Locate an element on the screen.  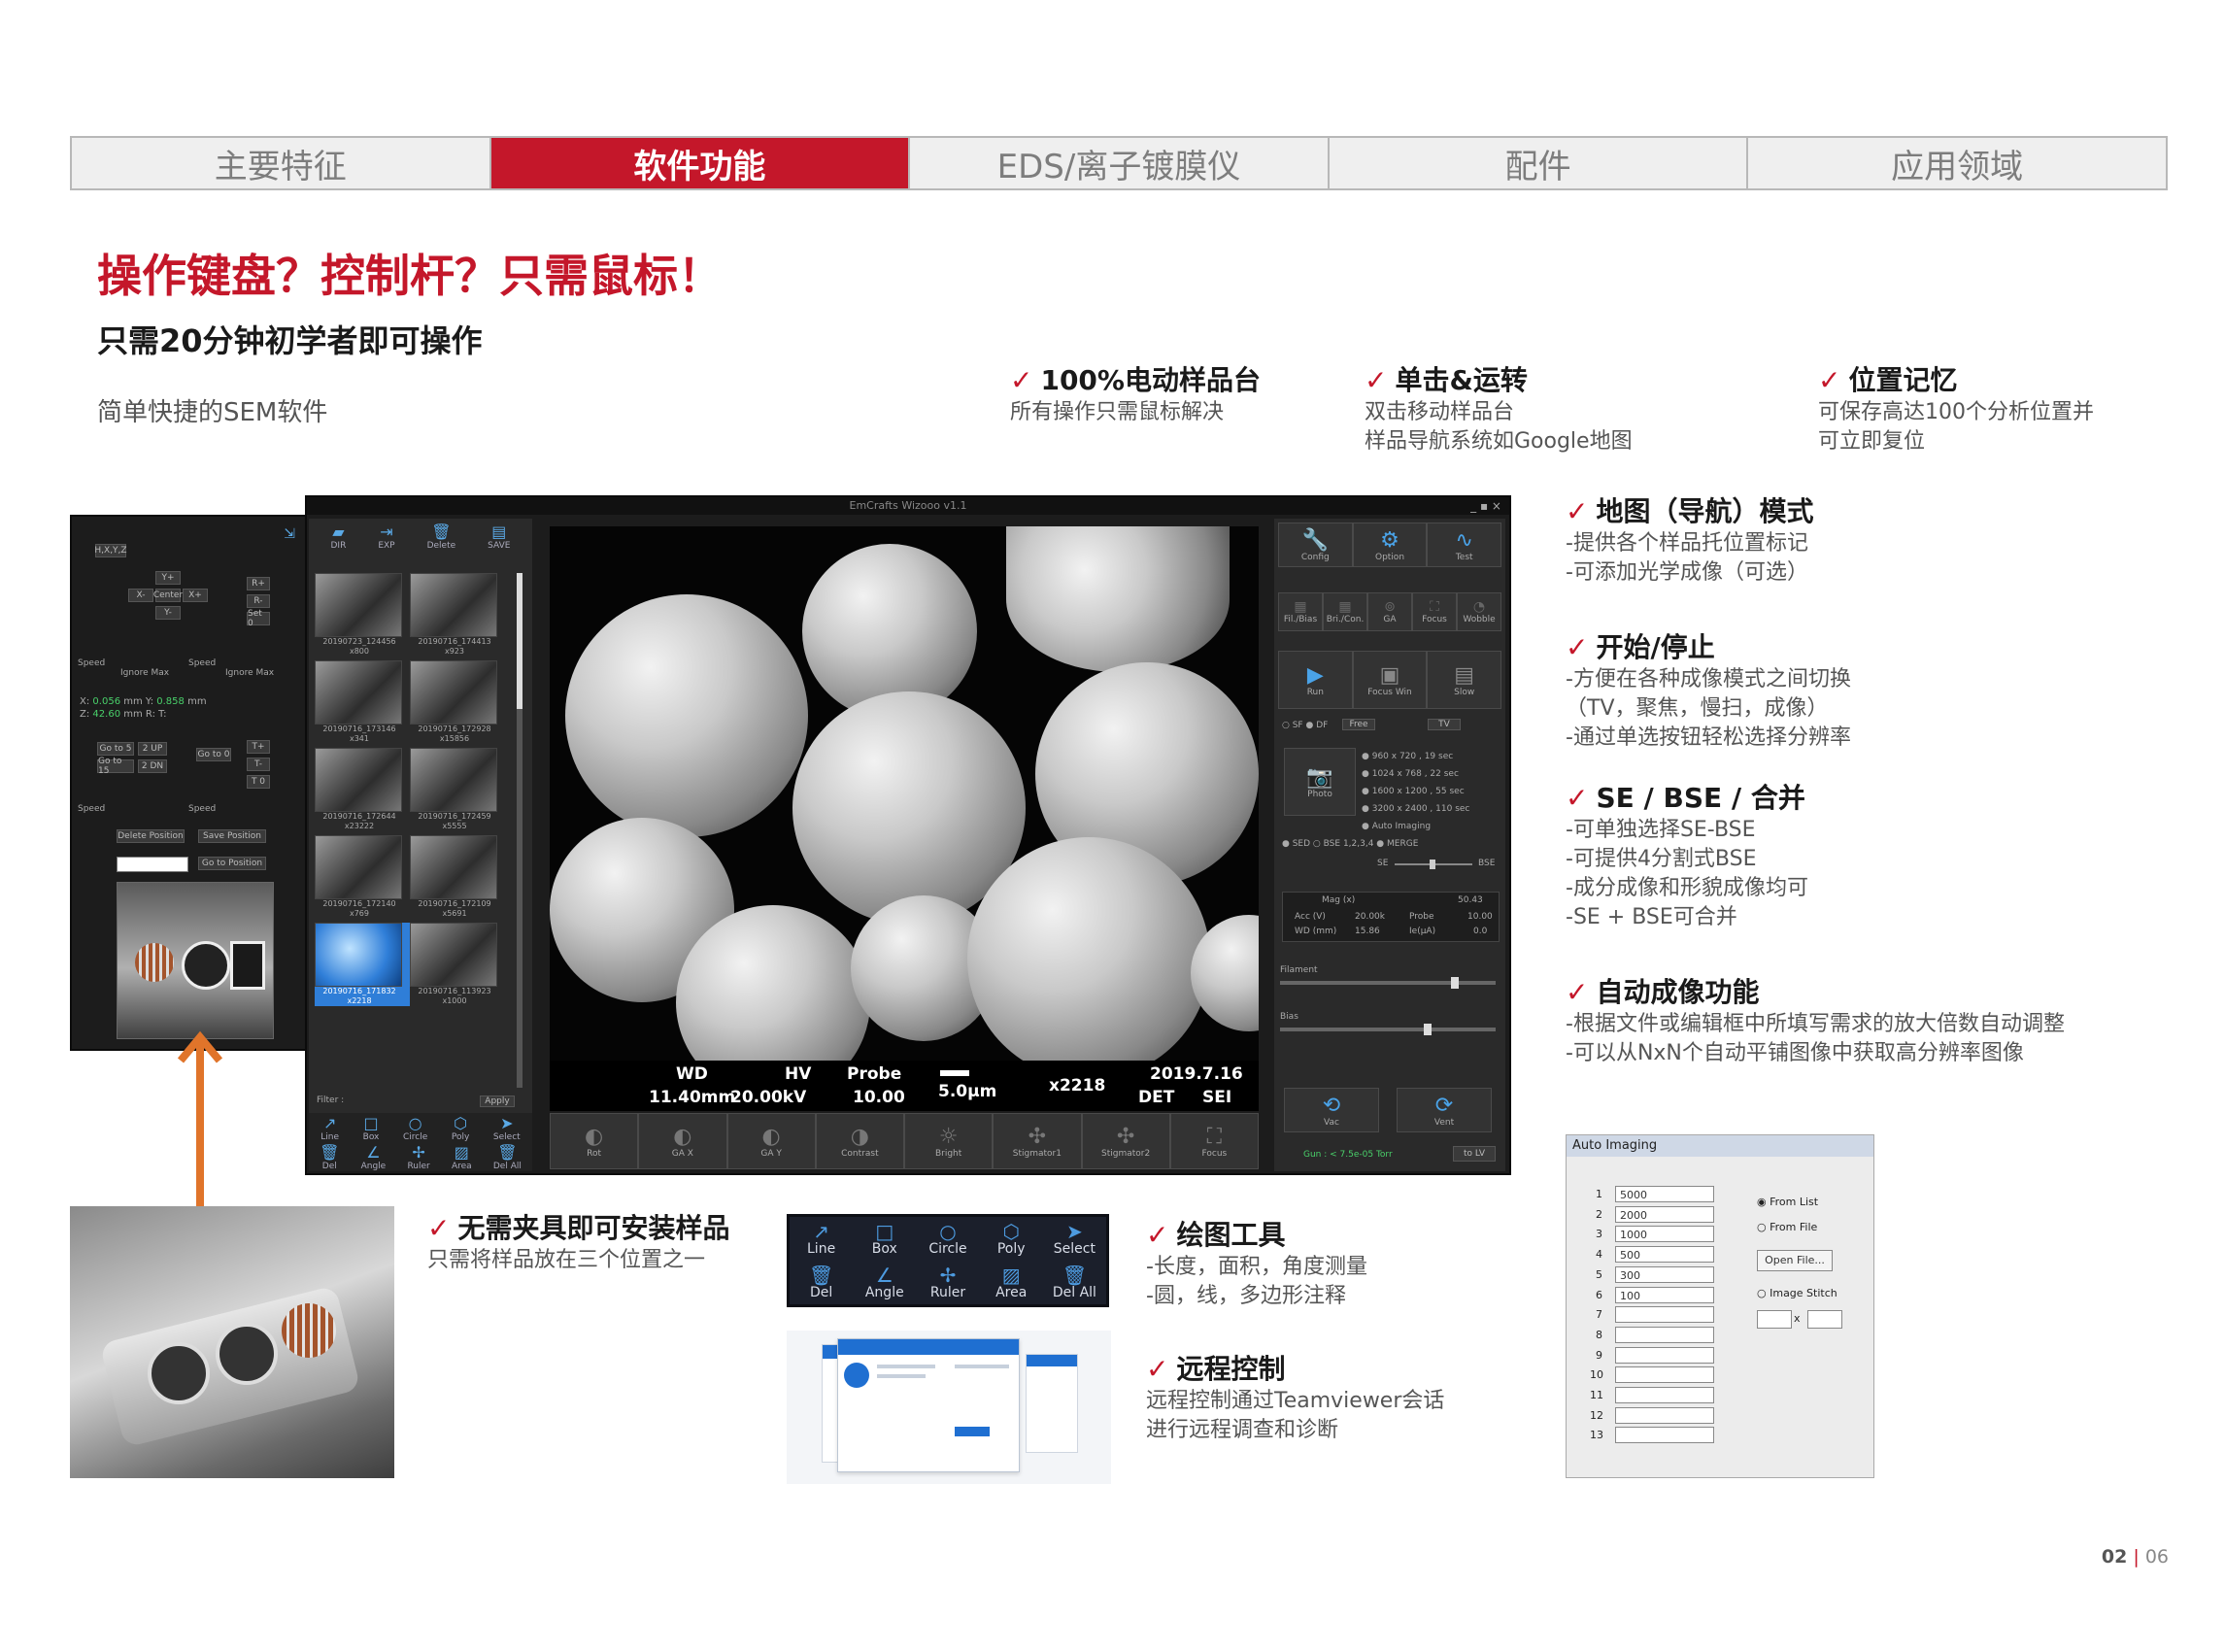
slow-button: ▤ Slow is located at coordinates (1464, 680).